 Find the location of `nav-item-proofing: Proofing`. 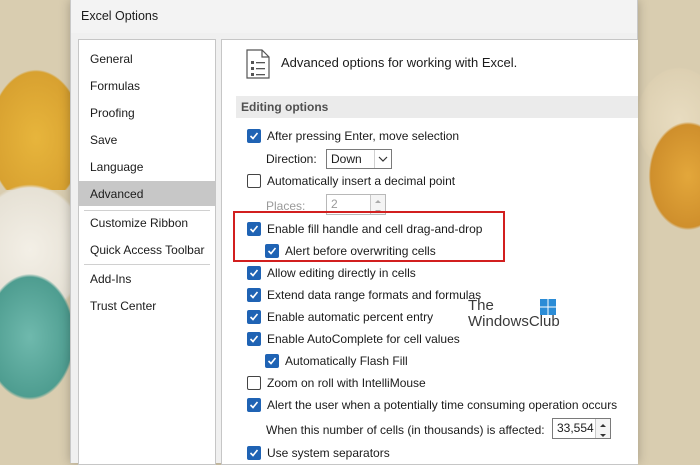

nav-item-proofing: Proofing is located at coordinates (147, 112).